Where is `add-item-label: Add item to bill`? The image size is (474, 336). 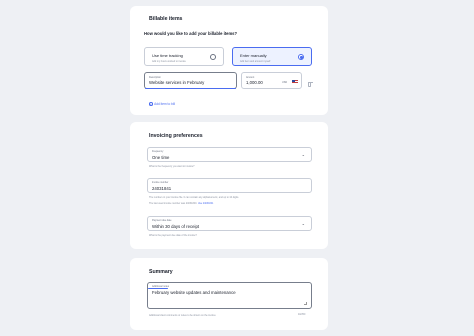
add-item-label: Add item to bill is located at coordinates (164, 104).